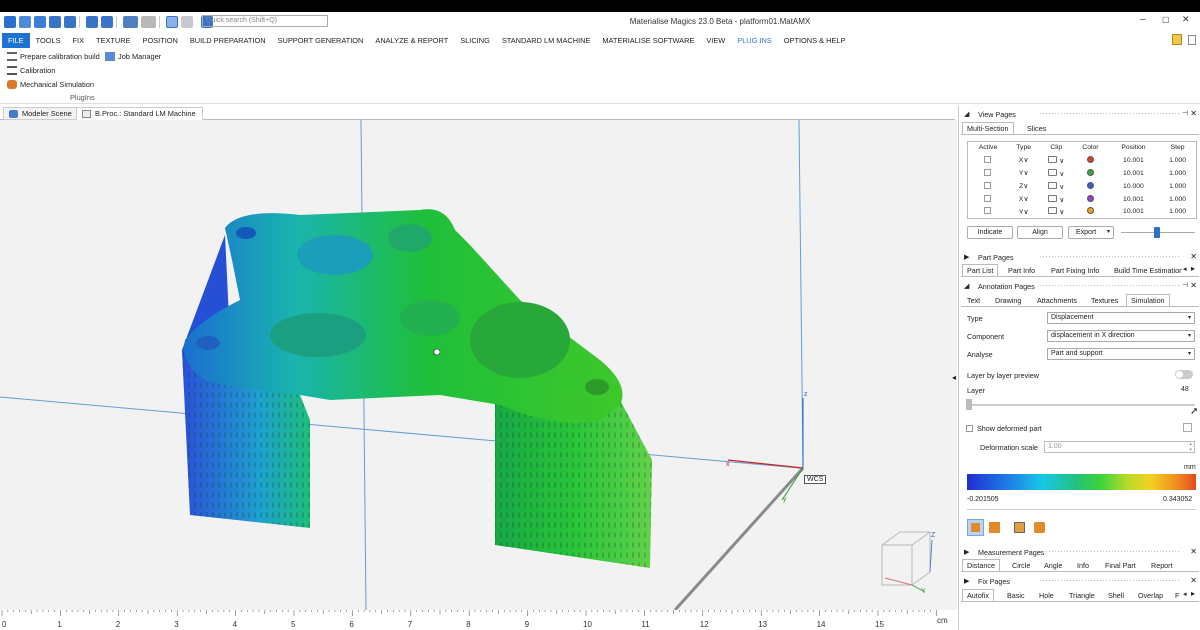  I want to click on deformation-scale-input: 1.00 ▴ ▾, so click(1119, 447).